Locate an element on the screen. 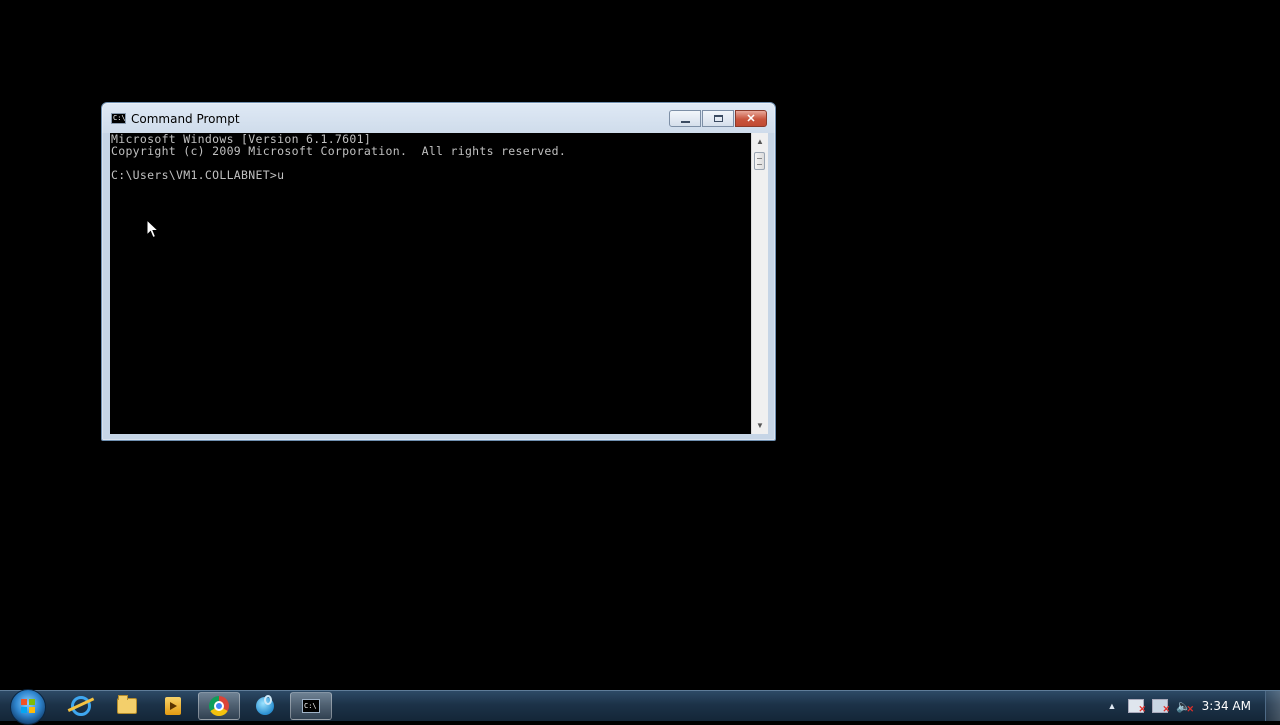 The height and width of the screenshot is (725, 1280). taskbar-windows-explorer is located at coordinates (127, 706).